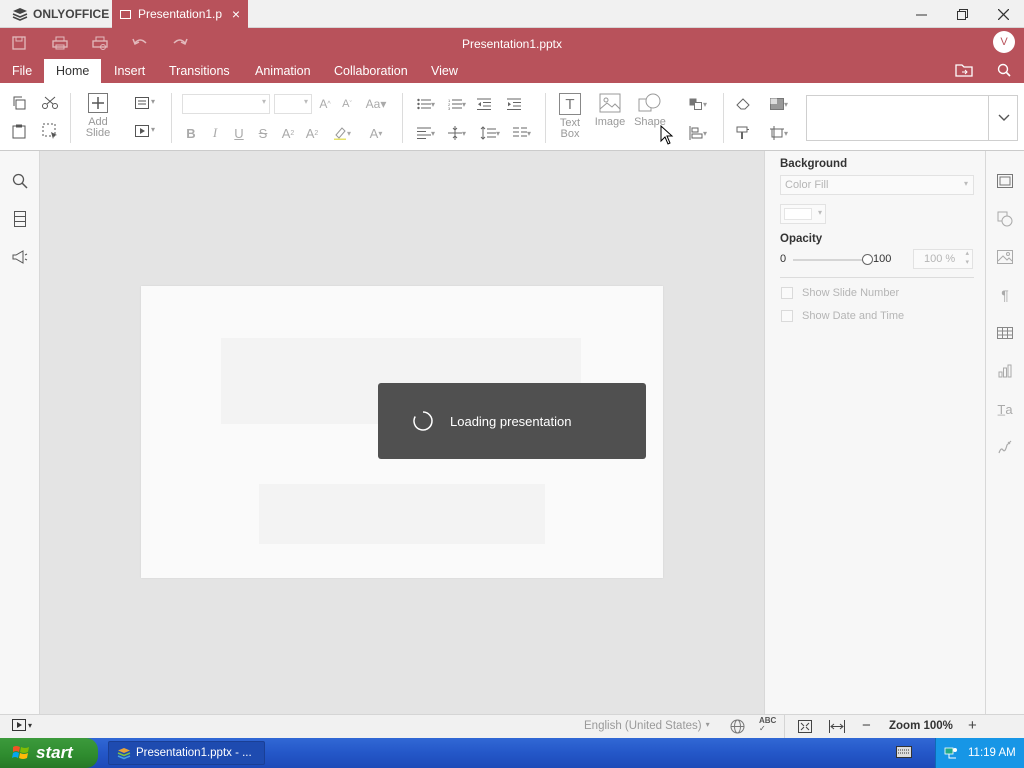  What do you see at coordinates (142, 131) in the screenshot?
I see `start-slideshow-button` at bounding box center [142, 131].